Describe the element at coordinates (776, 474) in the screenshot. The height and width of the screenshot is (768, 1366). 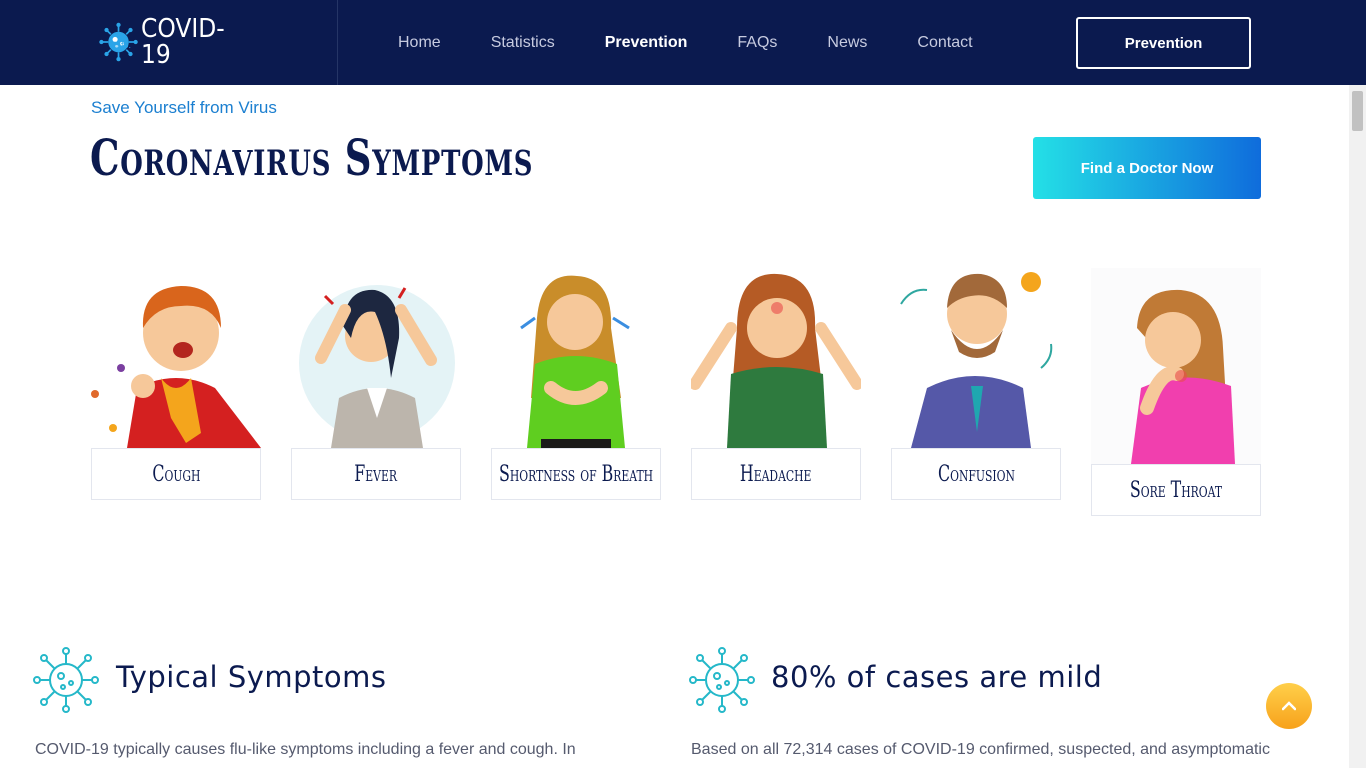
I see `symptom-label: Headache` at that location.